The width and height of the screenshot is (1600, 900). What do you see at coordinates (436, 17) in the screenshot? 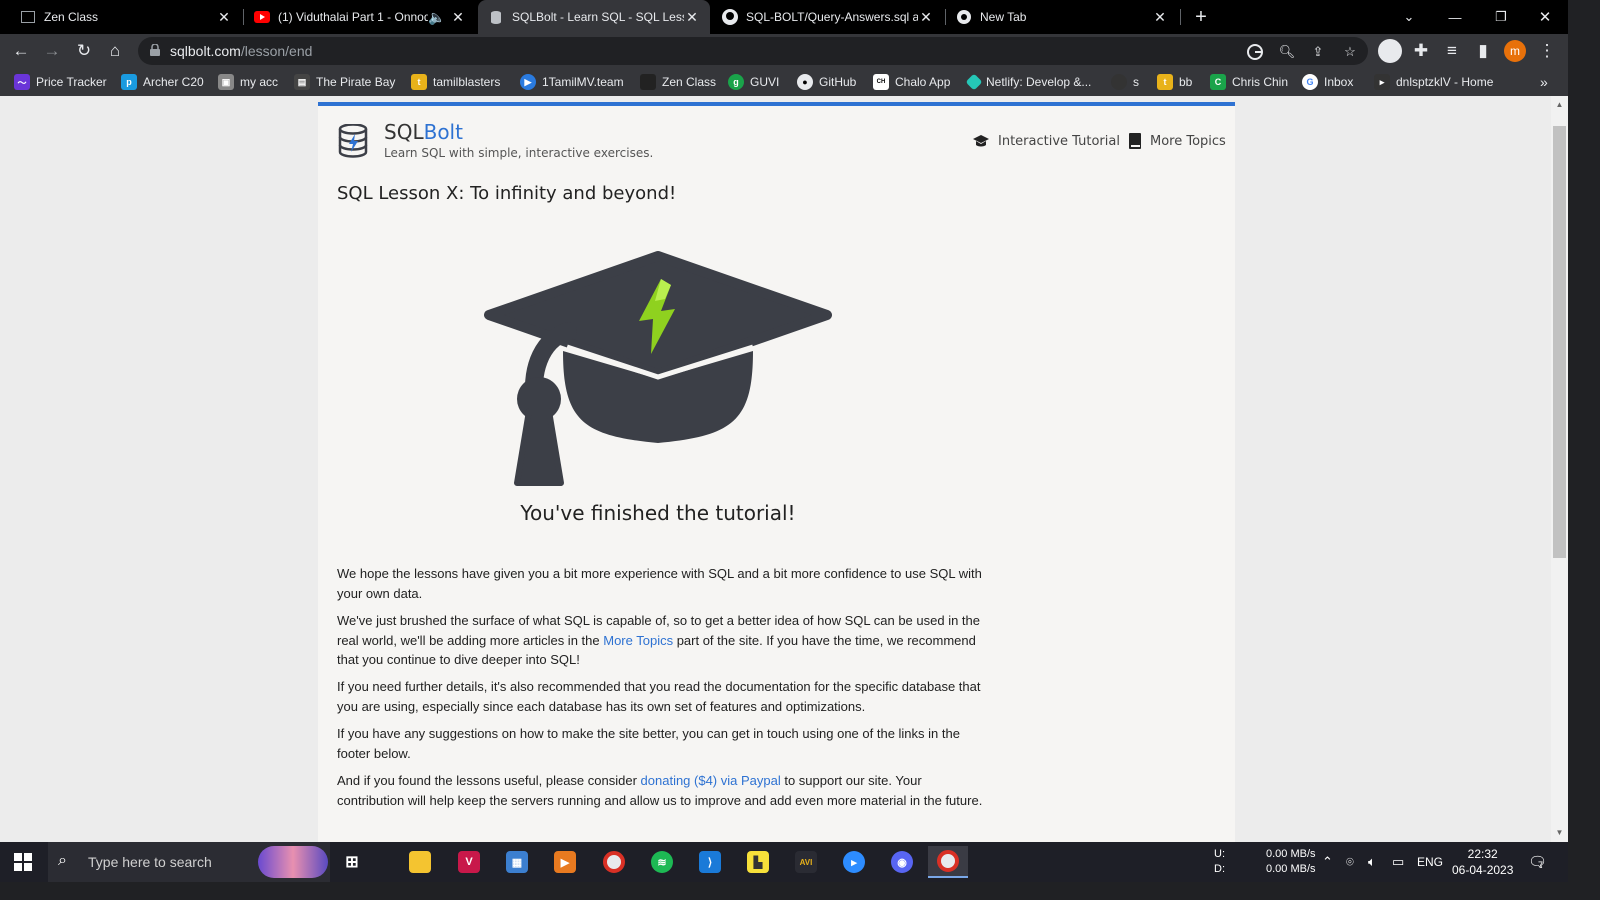
I see `mute-icon: 🔈` at bounding box center [436, 17].